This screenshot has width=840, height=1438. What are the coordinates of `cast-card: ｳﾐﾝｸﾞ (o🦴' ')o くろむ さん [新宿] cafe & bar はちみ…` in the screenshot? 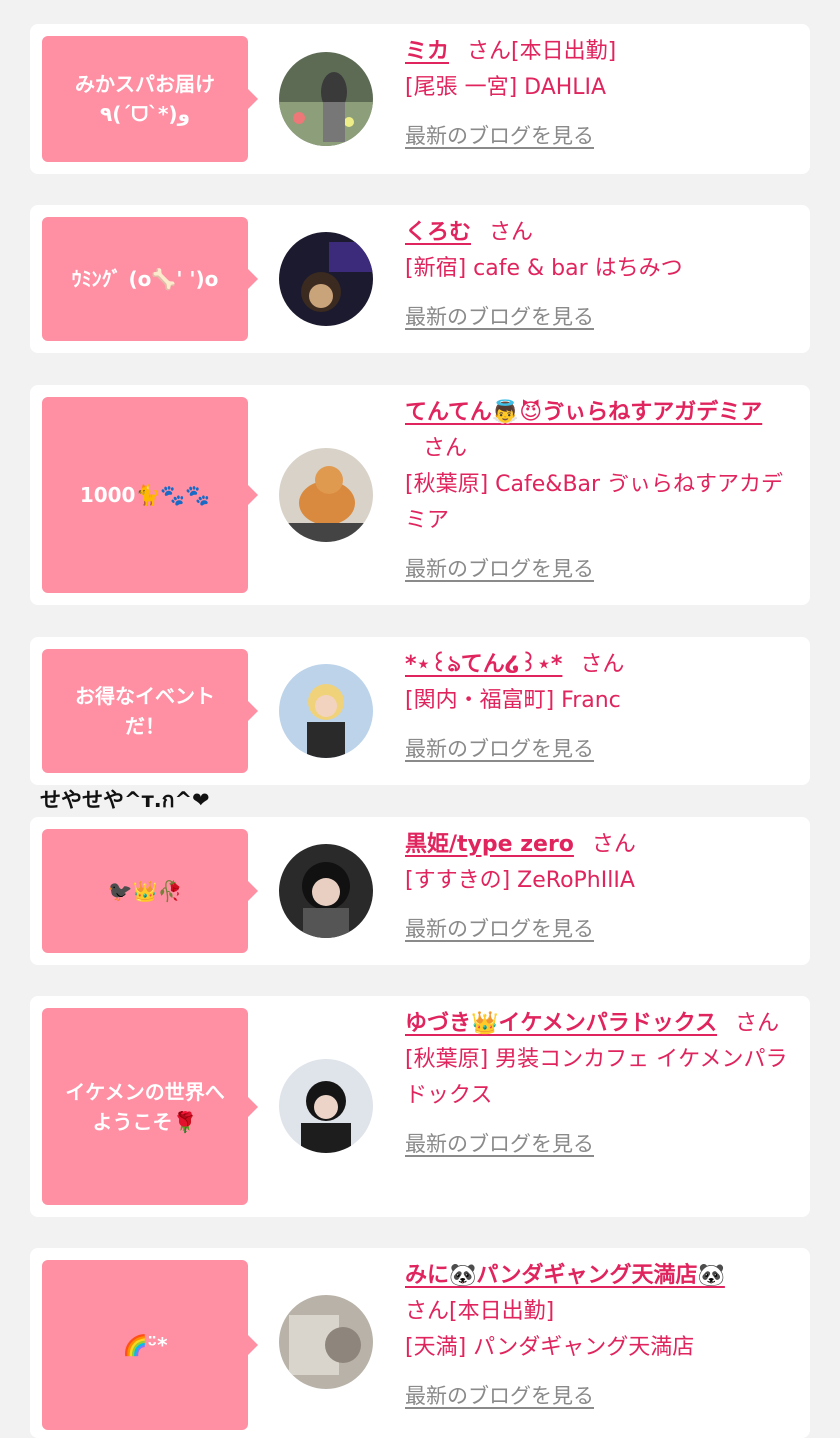 It's located at (420, 279).